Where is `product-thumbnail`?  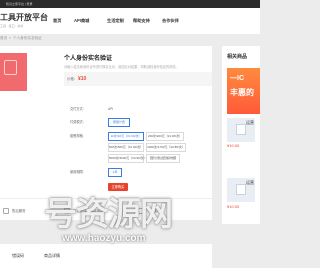 product-thumbnail is located at coordinates (13, 72).